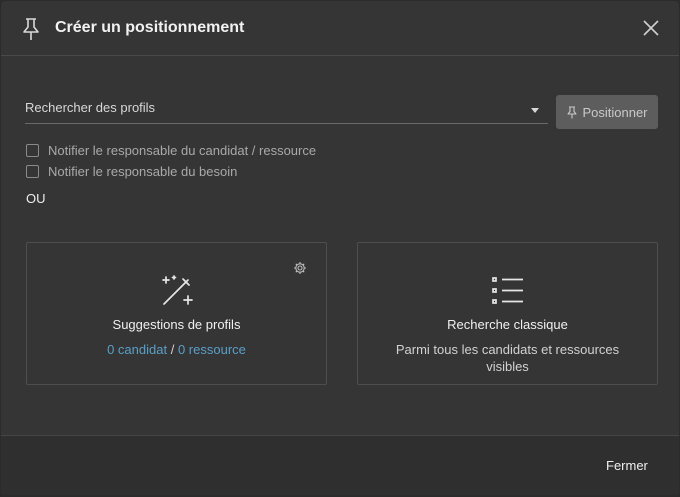  What do you see at coordinates (340, 28) in the screenshot?
I see `dialog-header: Créer un positionnement` at bounding box center [340, 28].